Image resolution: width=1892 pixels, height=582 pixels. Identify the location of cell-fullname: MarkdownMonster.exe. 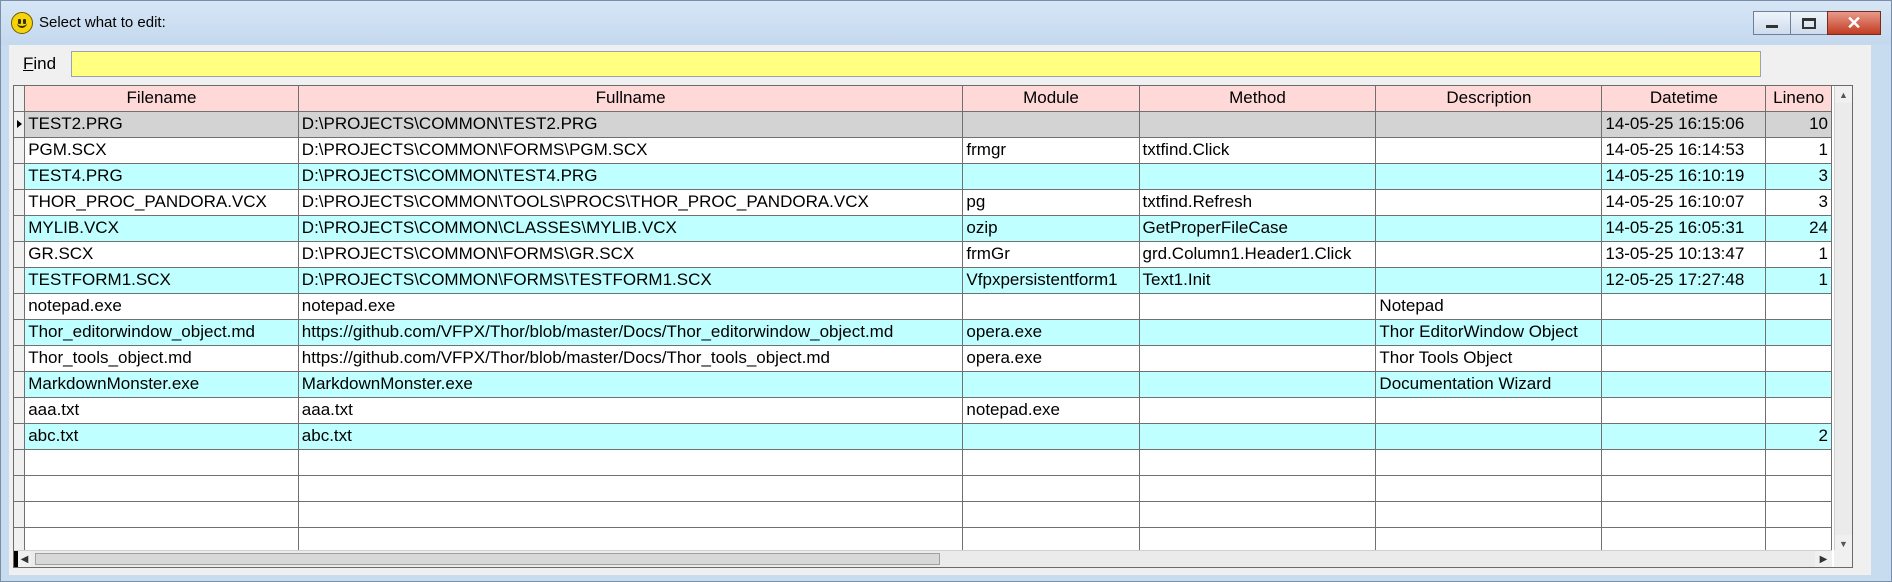
(631, 384).